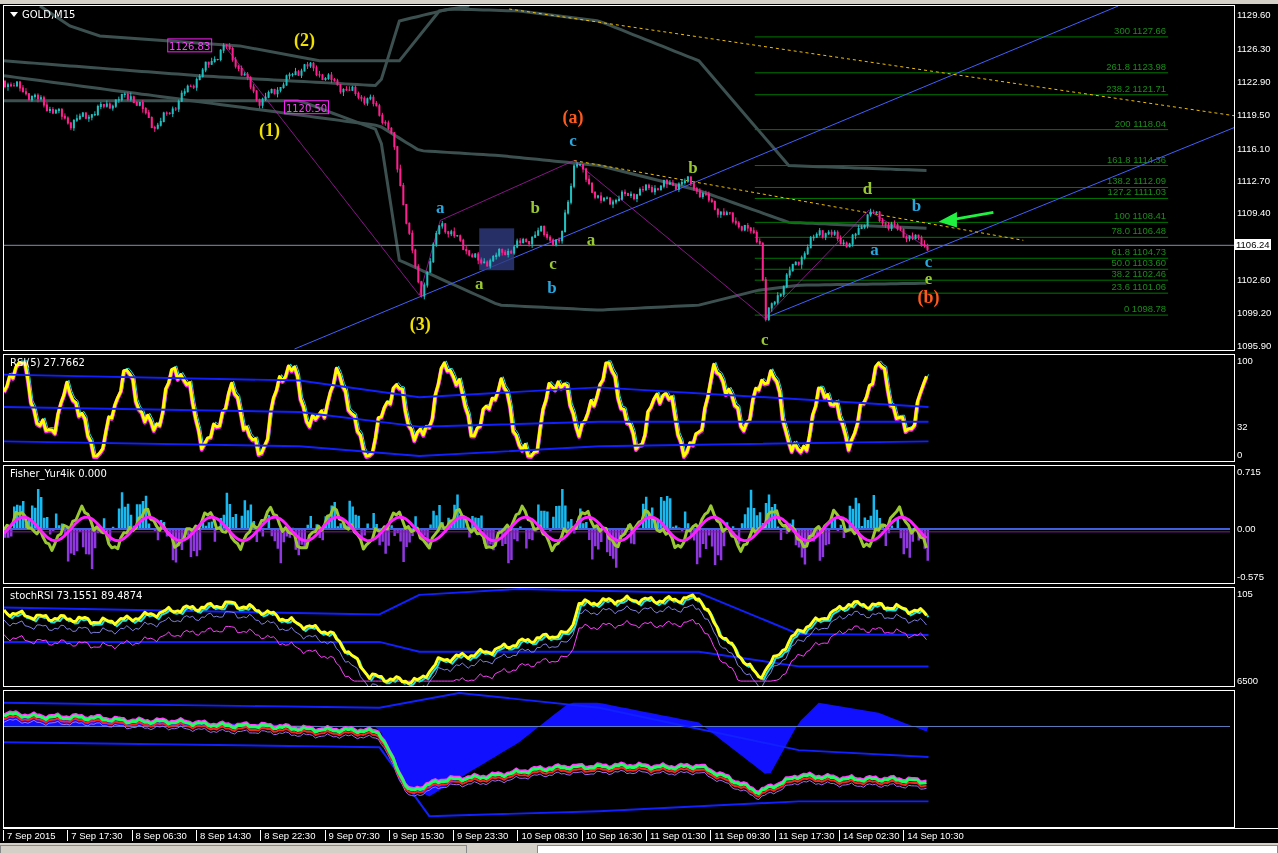  Describe the element at coordinates (497, 249) in the screenshot. I see `selection-box` at that location.